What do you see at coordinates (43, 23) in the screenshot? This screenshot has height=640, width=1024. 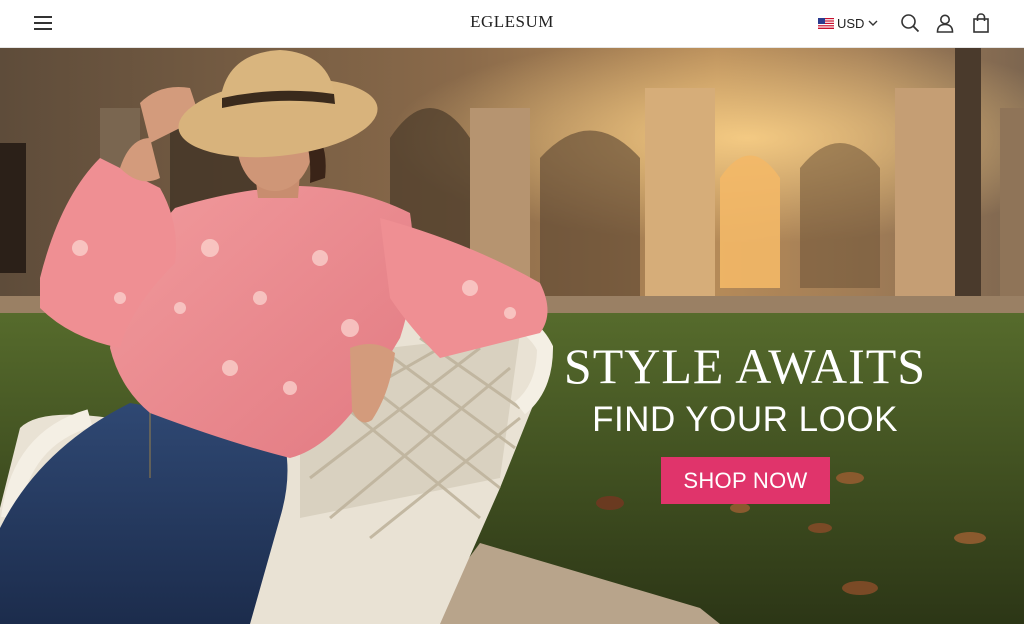 I see `hamburger-menu-icon` at bounding box center [43, 23].